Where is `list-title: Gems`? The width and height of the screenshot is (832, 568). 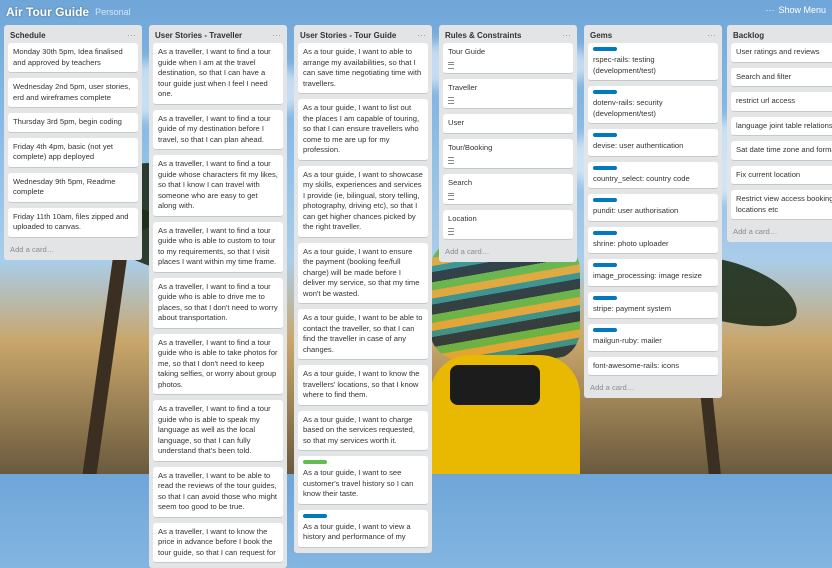
list-title: Gems is located at coordinates (601, 35).